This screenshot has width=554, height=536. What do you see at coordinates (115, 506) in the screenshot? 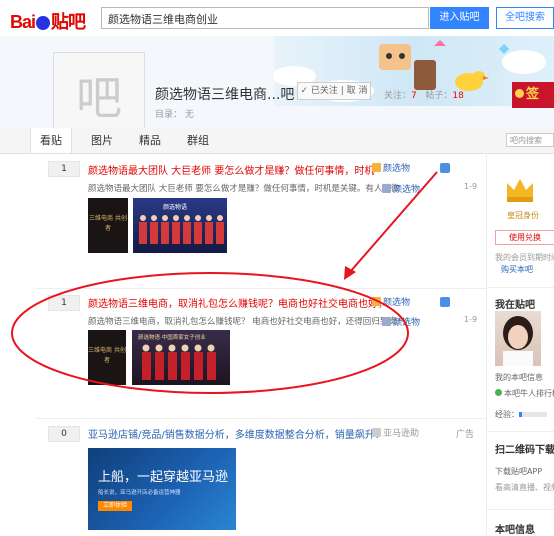
I see `ad-cta-button: 立即体验` at bounding box center [115, 506].